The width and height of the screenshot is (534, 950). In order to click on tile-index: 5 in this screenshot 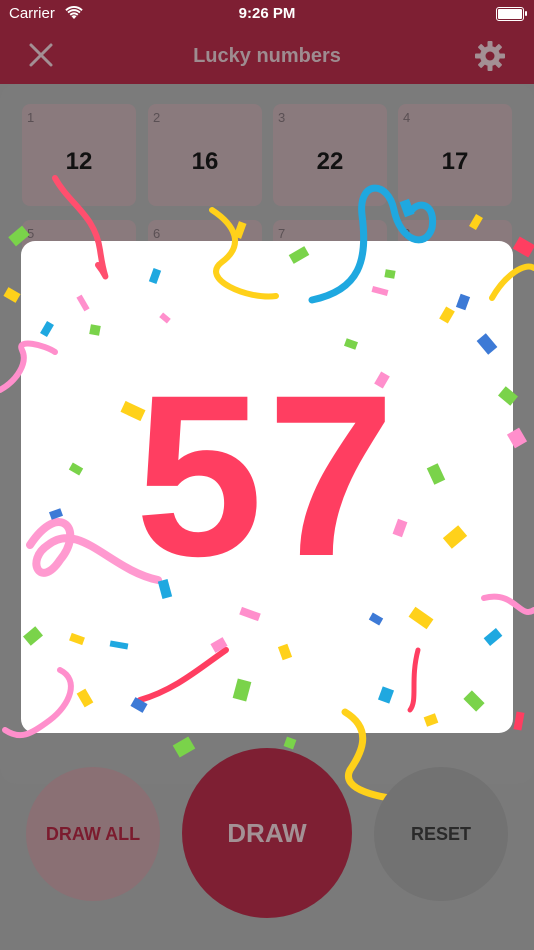, I will do `click(31, 233)`.